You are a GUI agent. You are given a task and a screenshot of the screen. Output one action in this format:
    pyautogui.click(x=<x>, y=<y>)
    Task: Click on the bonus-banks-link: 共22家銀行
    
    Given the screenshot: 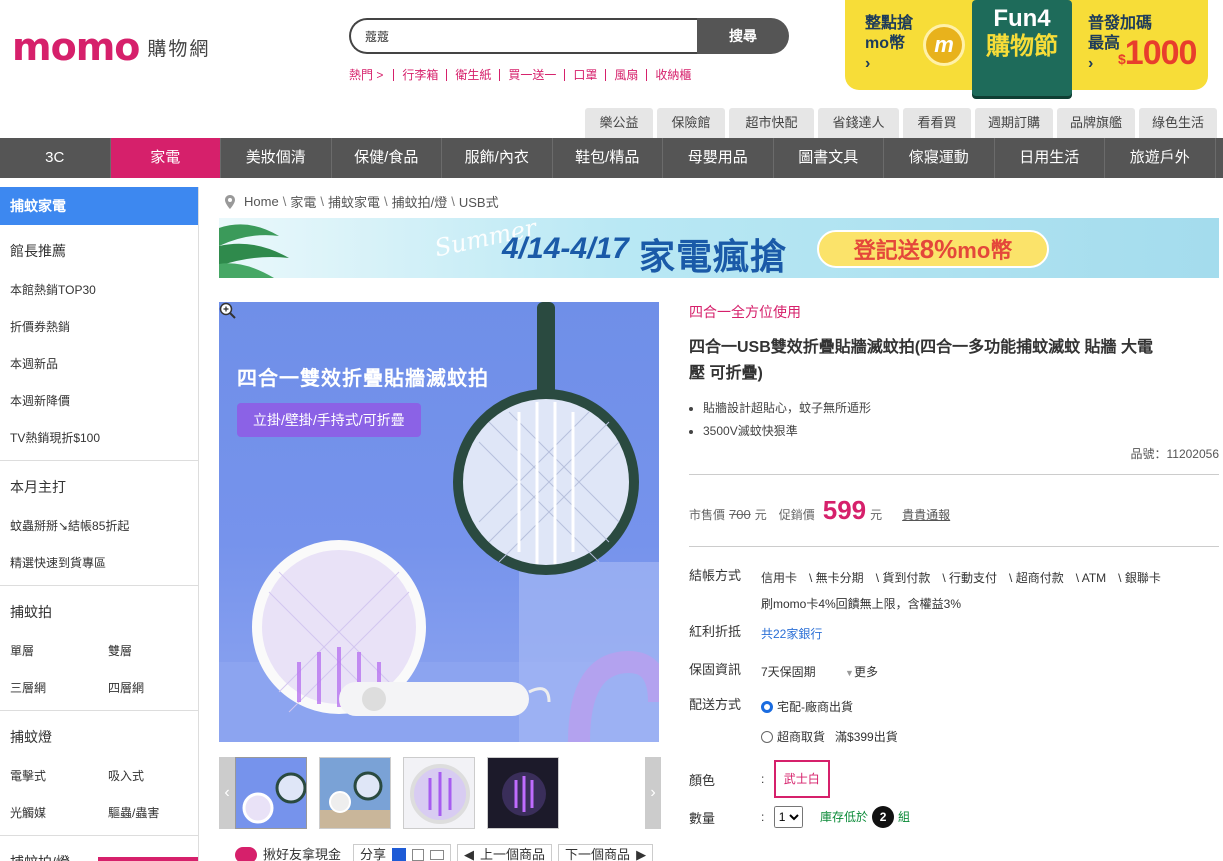 What is the action you would take?
    pyautogui.click(x=990, y=634)
    